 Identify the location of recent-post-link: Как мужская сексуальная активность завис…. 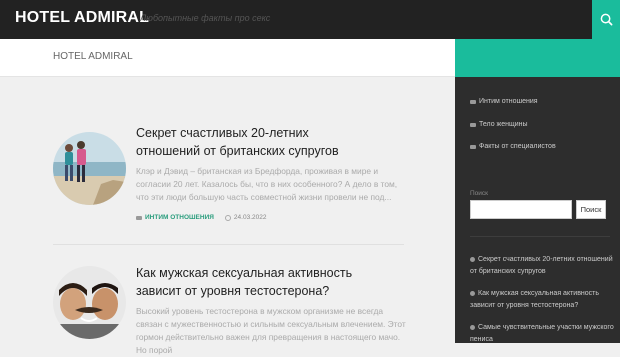
(542, 300).